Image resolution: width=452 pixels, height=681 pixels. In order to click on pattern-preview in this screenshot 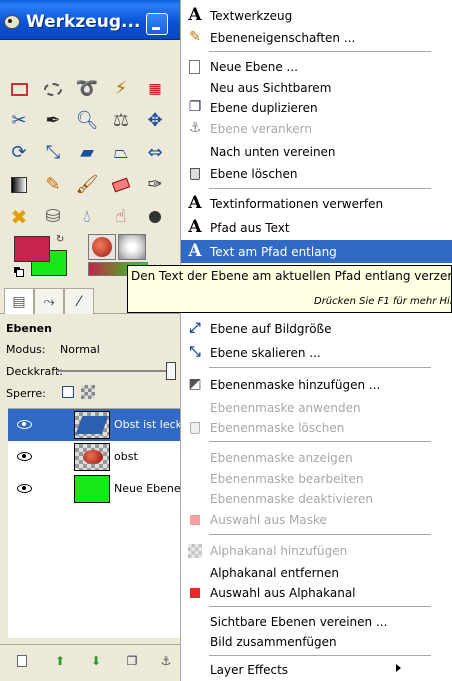, I will do `click(132, 247)`.